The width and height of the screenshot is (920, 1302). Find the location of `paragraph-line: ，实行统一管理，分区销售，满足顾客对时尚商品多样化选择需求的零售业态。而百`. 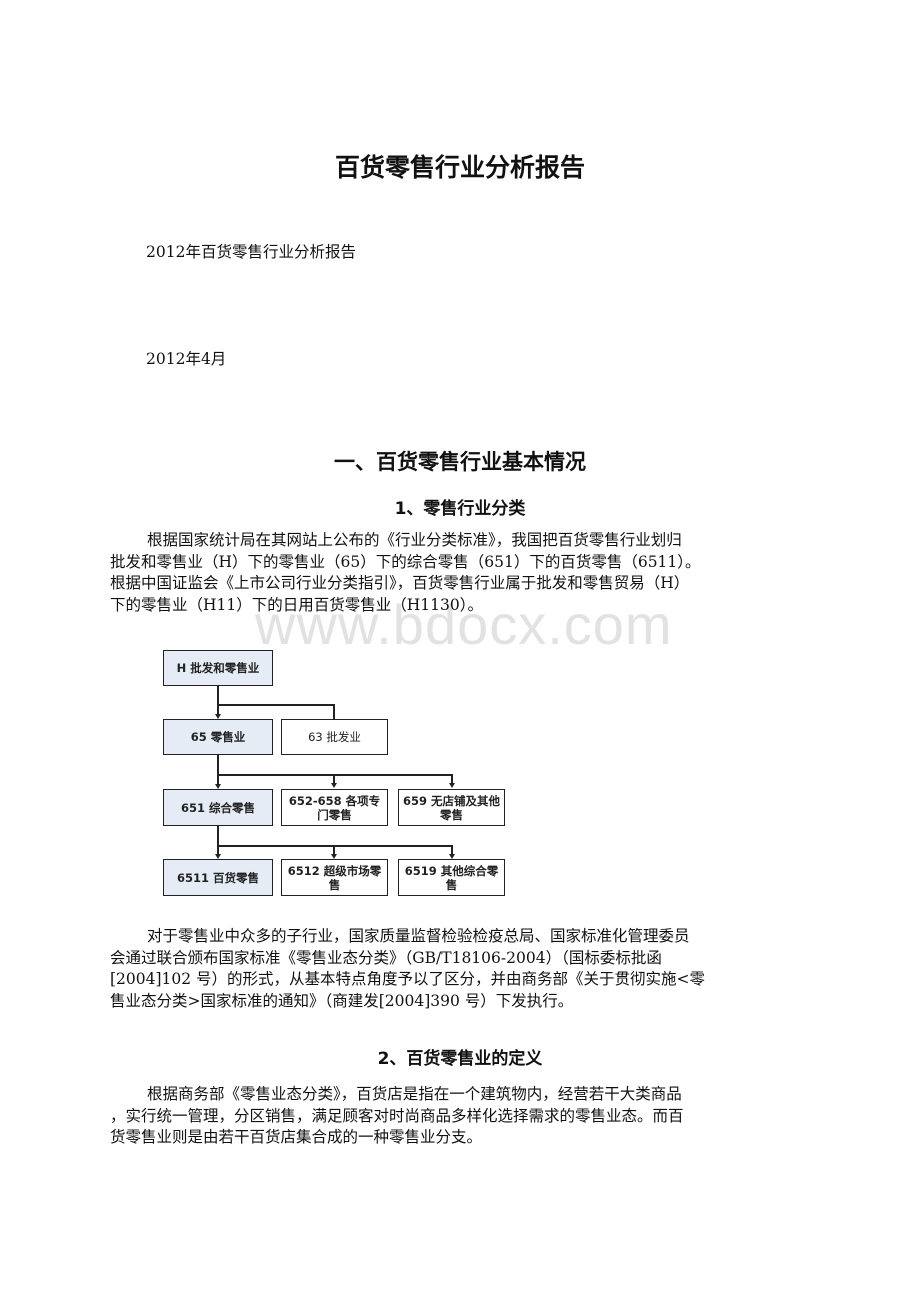

paragraph-line: ，实行统一管理，分区销售，满足顾客对时尚商品多样化选择需求的零售业态。而百 is located at coordinates (397, 1115).